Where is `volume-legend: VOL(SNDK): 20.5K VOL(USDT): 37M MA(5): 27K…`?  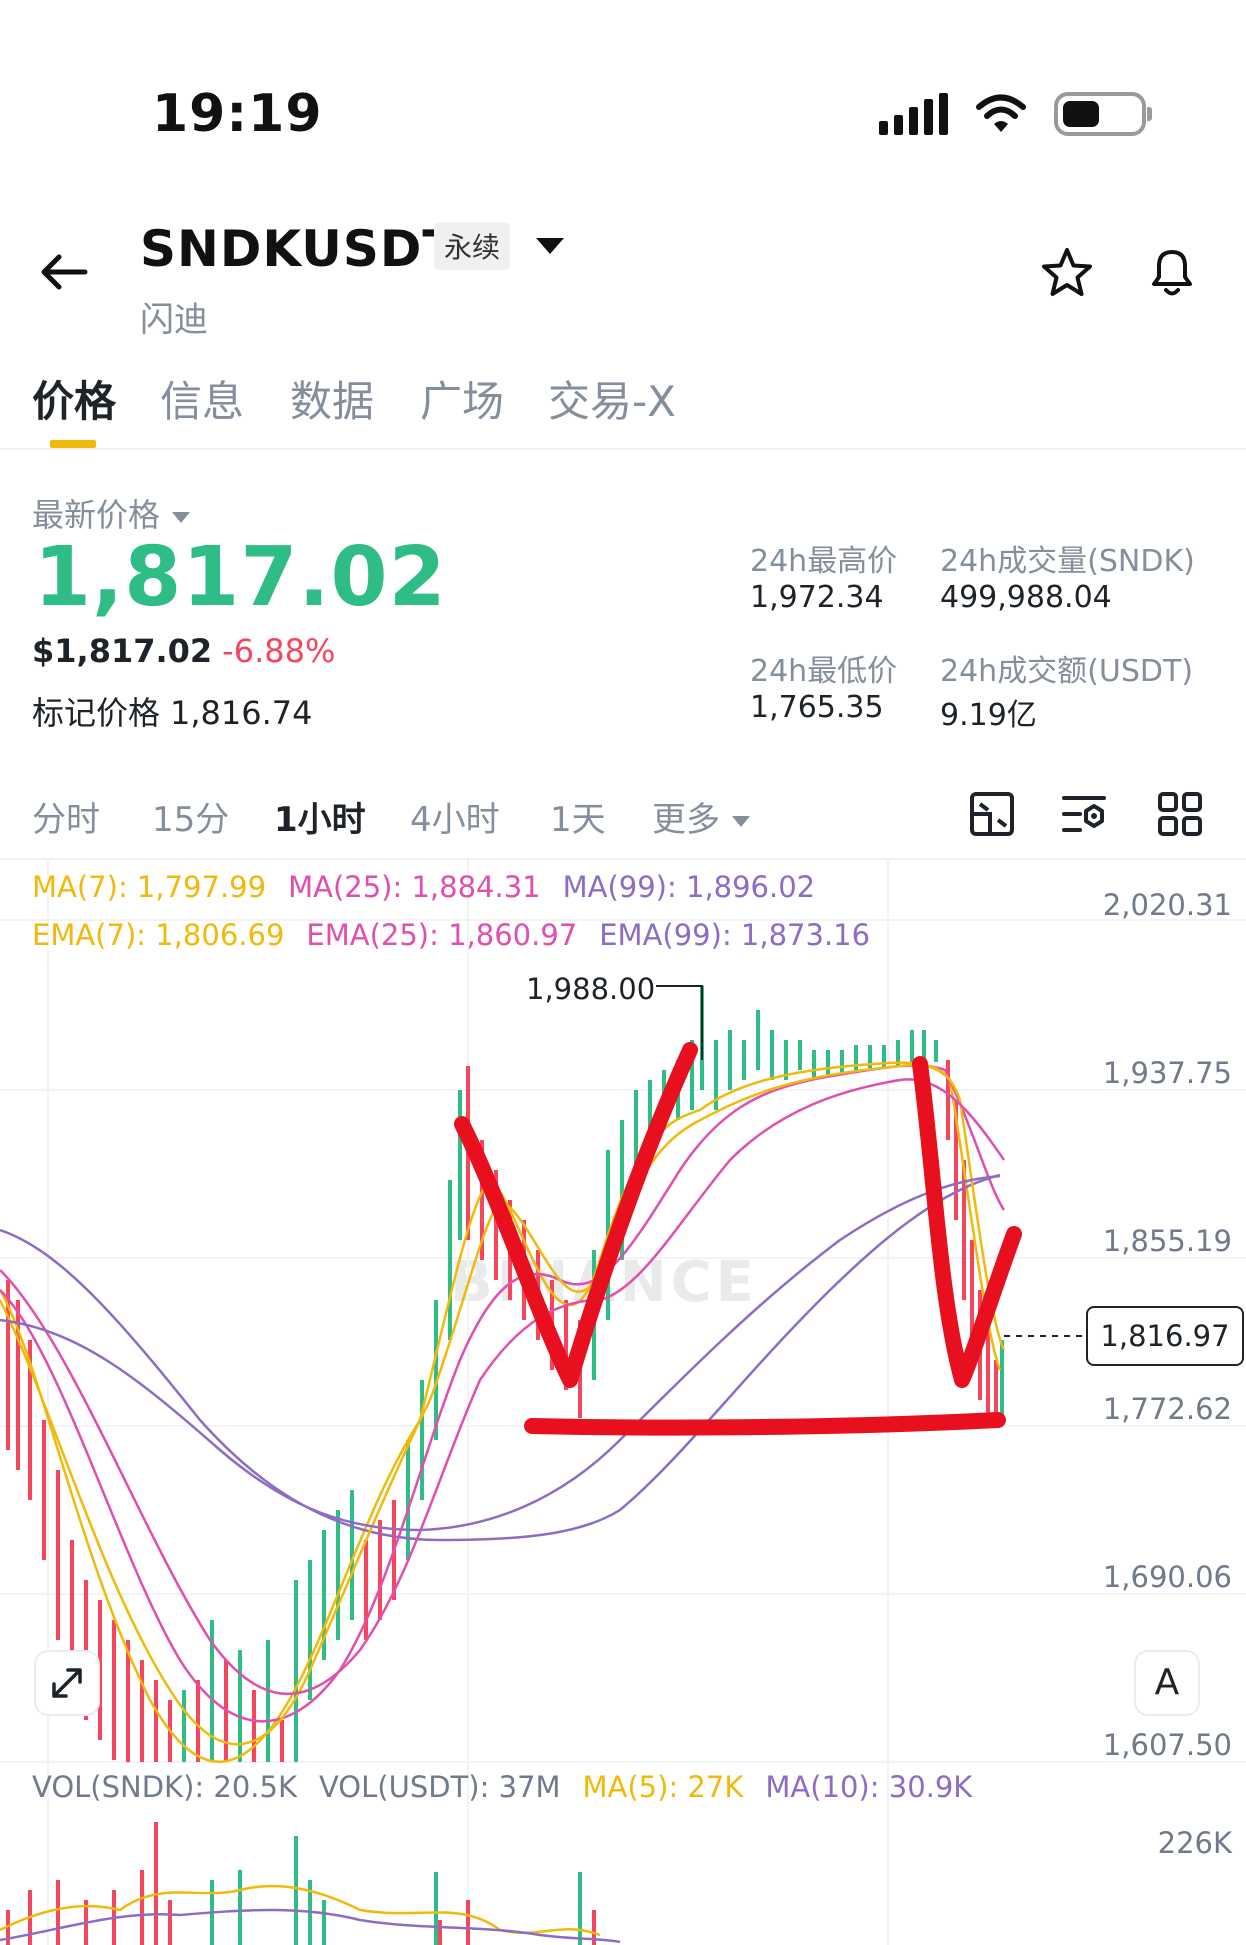 volume-legend: VOL(SNDK): 20.5K VOL(USDT): 37M MA(5): 27K… is located at coordinates (513, 1787).